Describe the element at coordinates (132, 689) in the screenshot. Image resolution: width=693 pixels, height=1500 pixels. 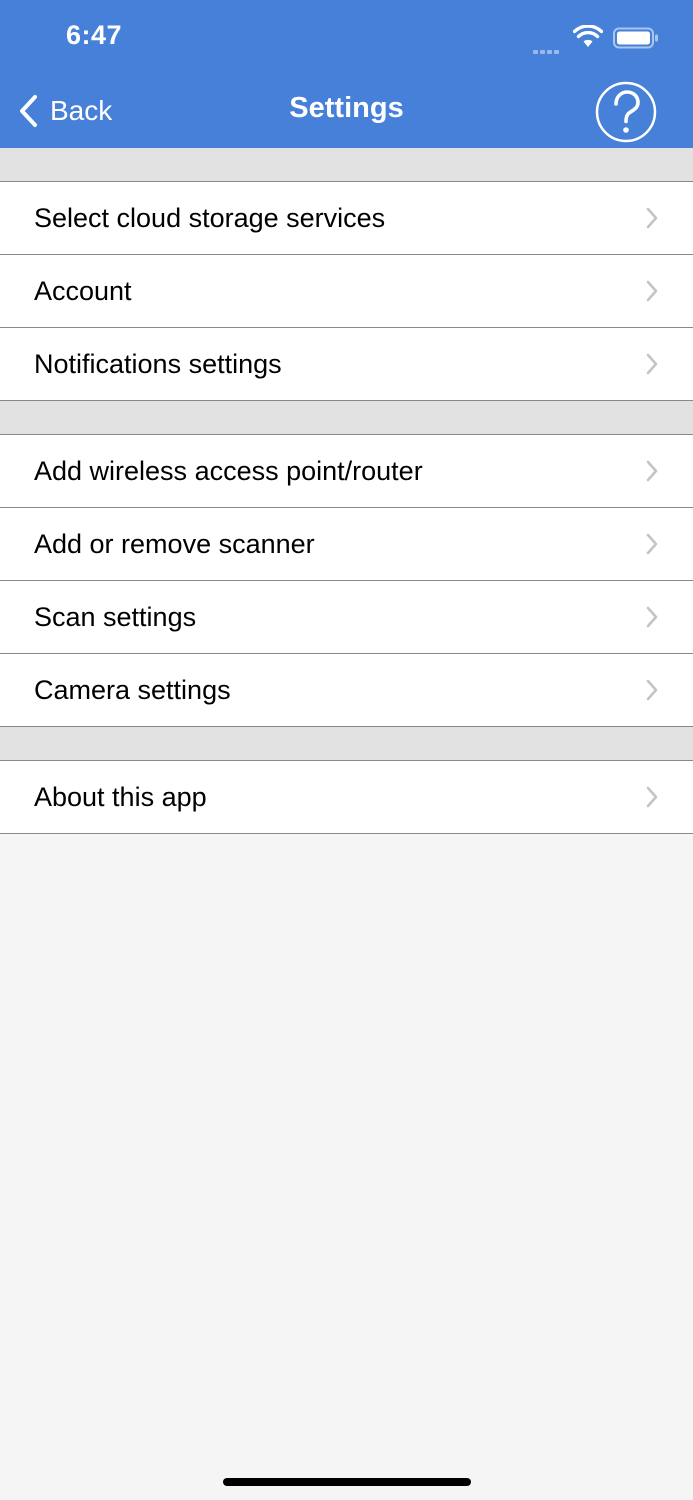
I see `list-item-label: Camera settings` at that location.